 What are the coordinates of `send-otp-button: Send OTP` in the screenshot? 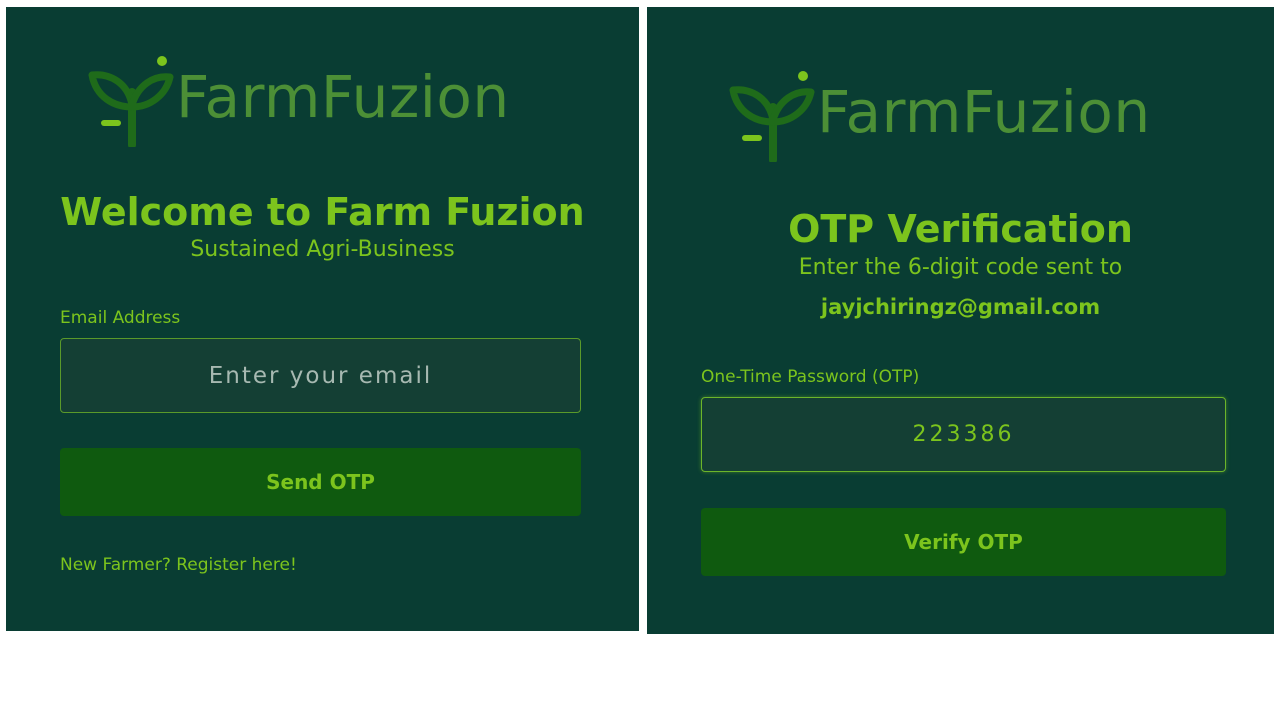 It's located at (320, 482).